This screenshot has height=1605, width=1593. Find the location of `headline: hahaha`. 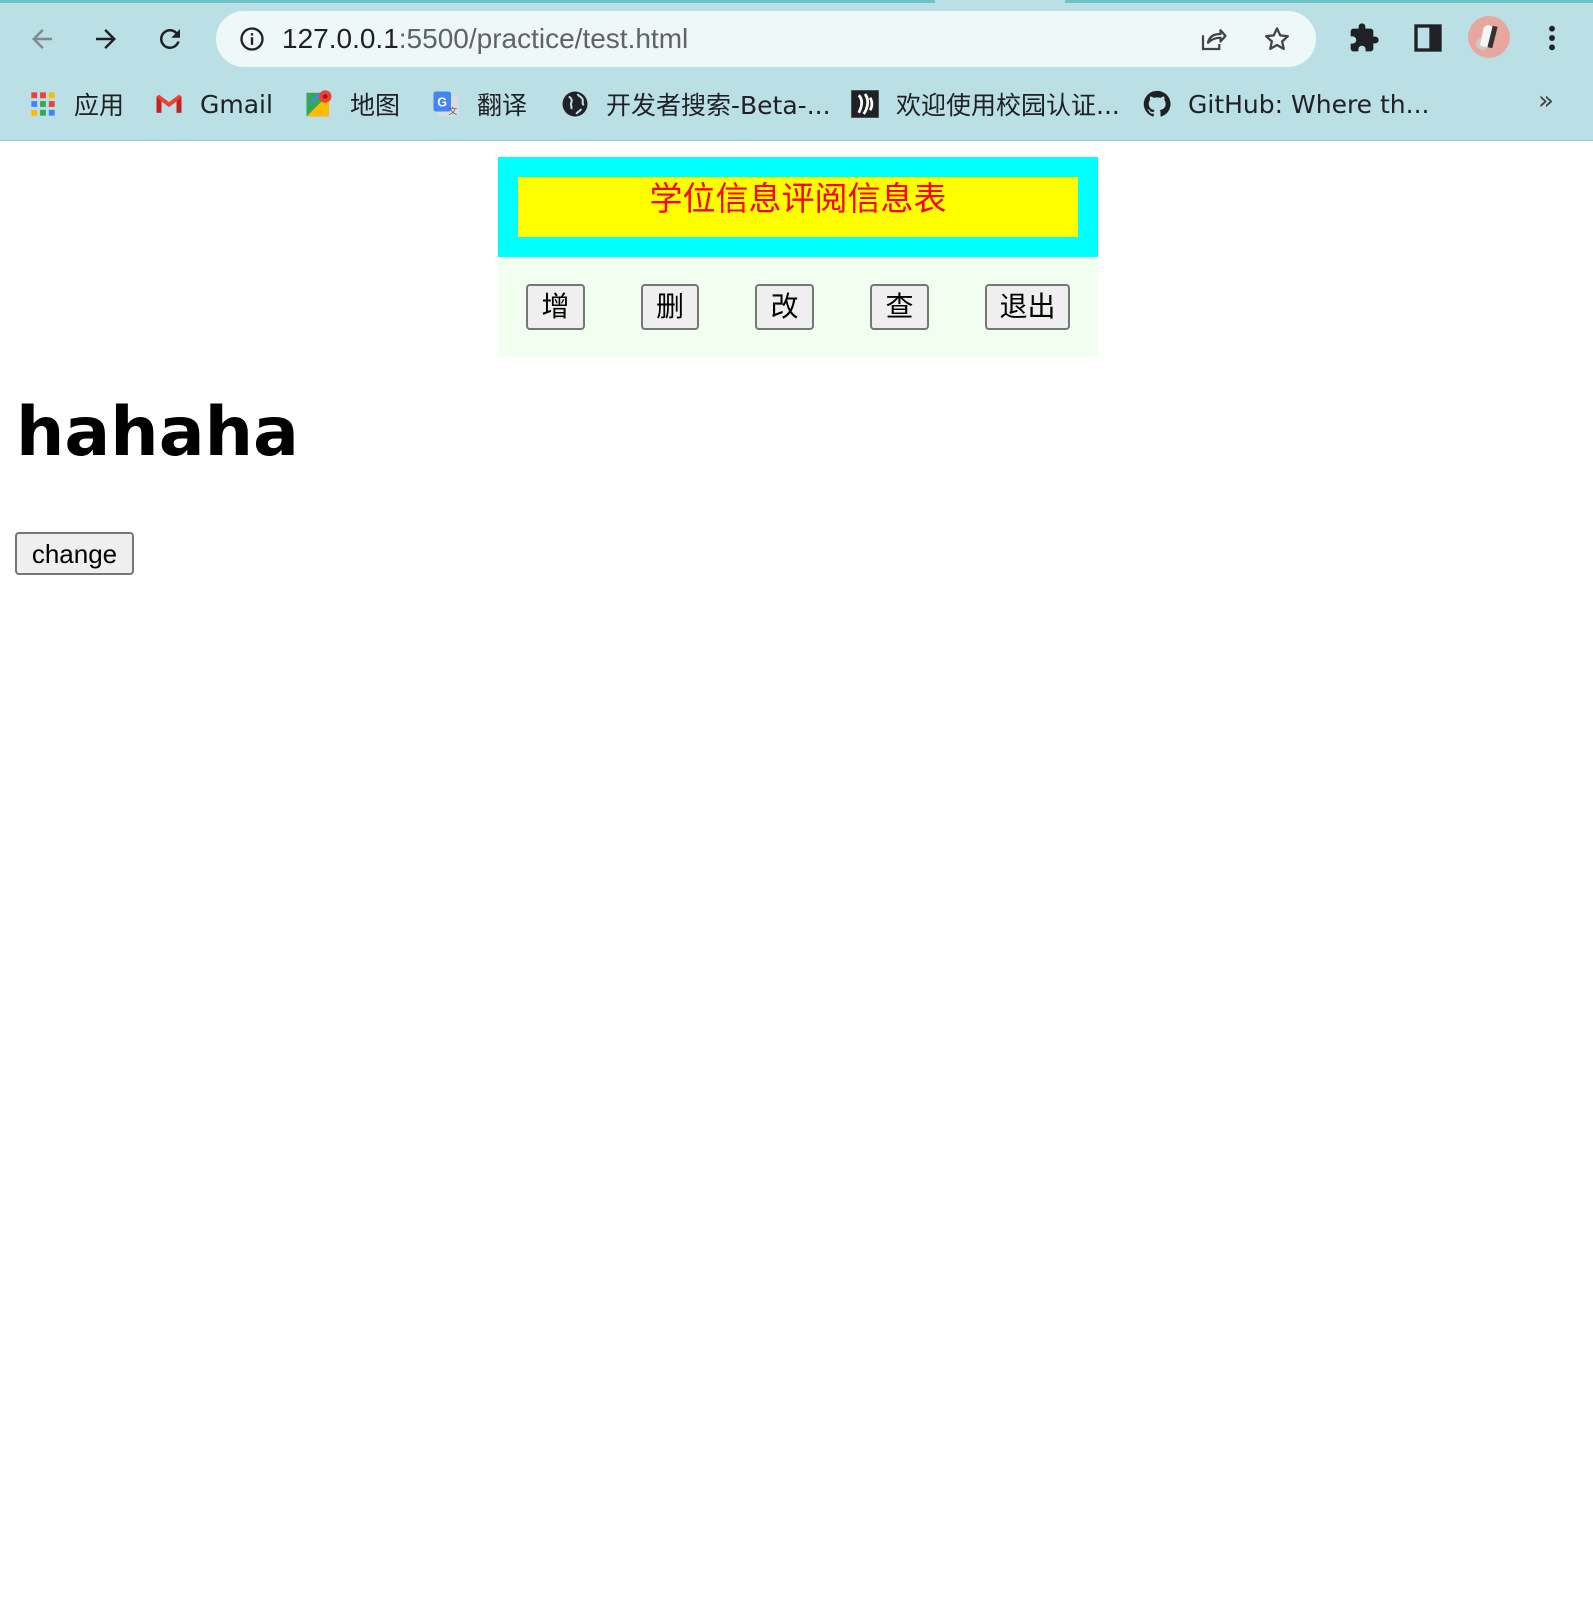

headline: hahaha is located at coordinates (157, 432).